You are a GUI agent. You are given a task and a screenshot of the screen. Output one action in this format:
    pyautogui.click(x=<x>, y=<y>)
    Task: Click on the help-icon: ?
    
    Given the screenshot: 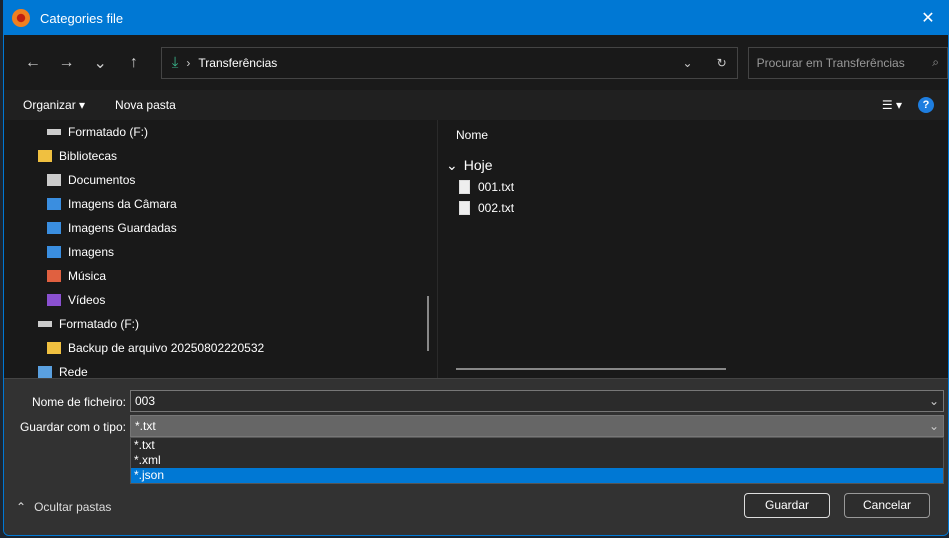 What is the action you would take?
    pyautogui.click(x=926, y=105)
    